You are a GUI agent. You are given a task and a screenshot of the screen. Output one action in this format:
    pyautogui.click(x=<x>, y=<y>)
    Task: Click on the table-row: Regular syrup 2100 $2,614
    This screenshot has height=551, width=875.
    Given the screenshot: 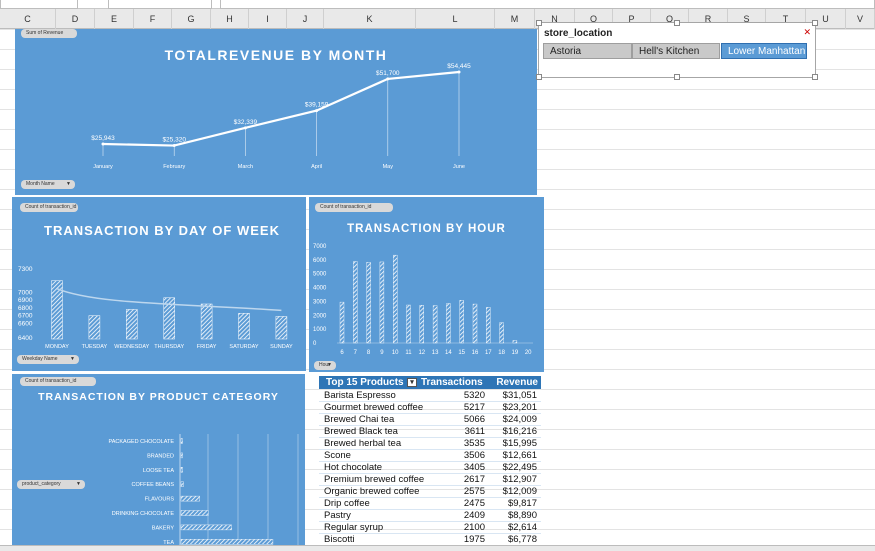 What is the action you would take?
    pyautogui.click(x=430, y=528)
    